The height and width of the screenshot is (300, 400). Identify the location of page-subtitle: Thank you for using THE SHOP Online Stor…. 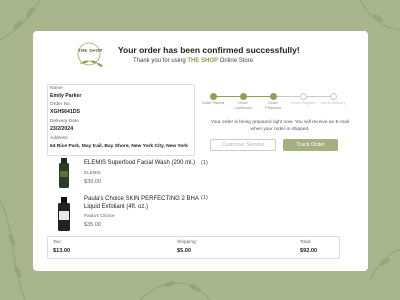
(193, 61).